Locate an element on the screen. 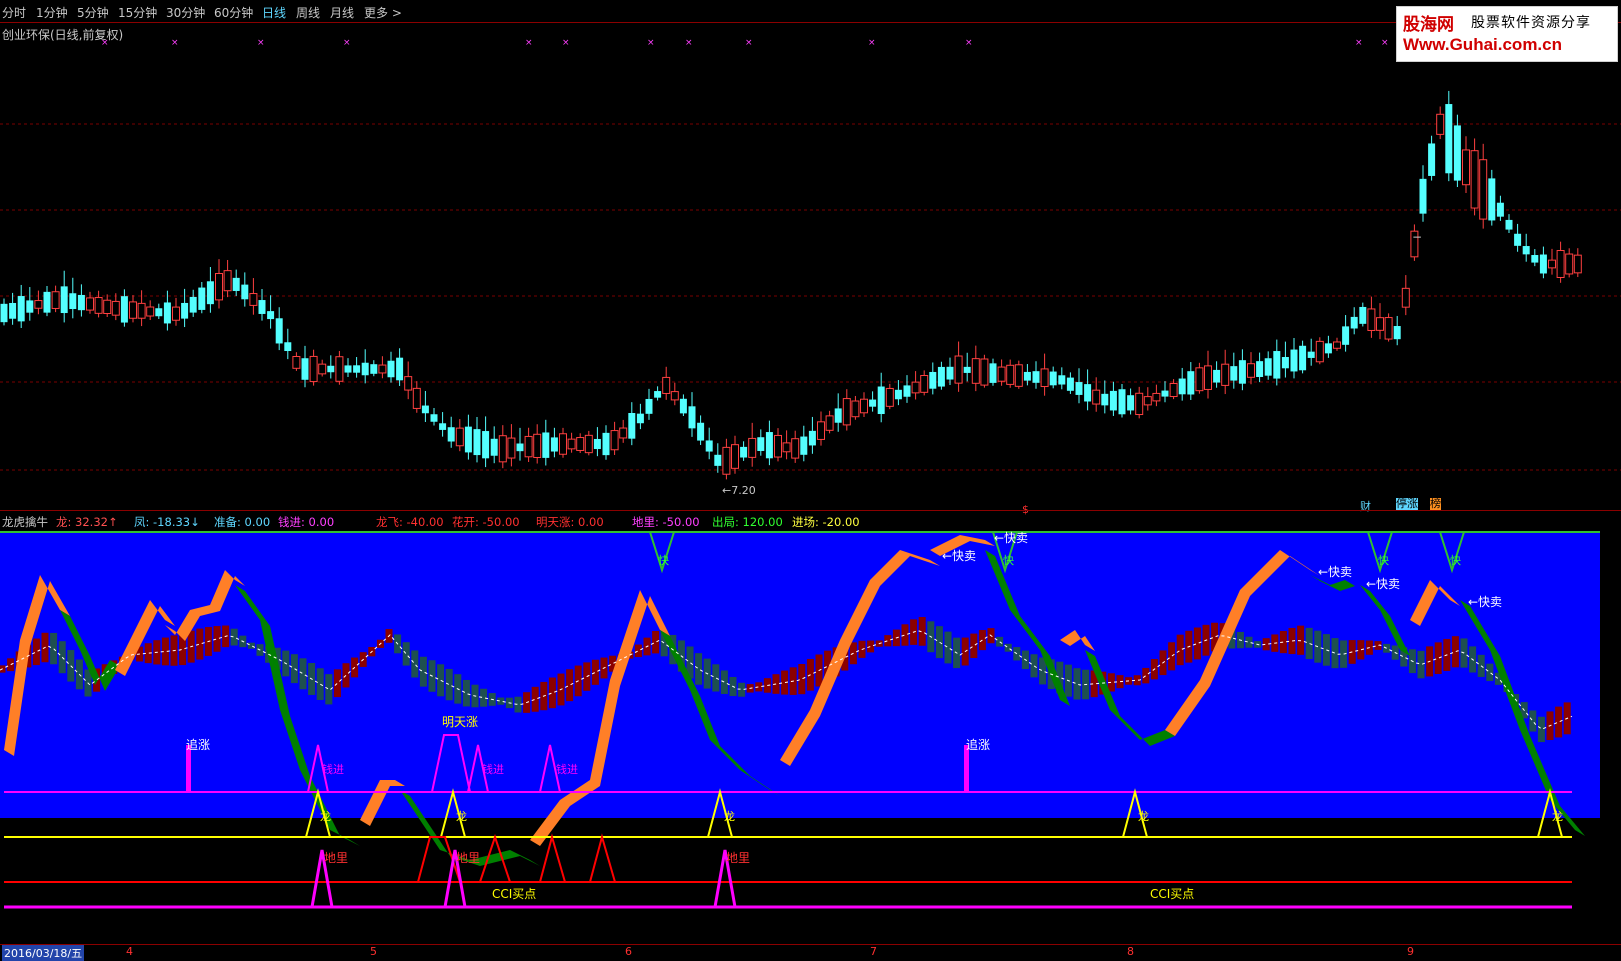 This screenshot has width=1621, height=961. tab-1min: 1分钟 is located at coordinates (52, 12).